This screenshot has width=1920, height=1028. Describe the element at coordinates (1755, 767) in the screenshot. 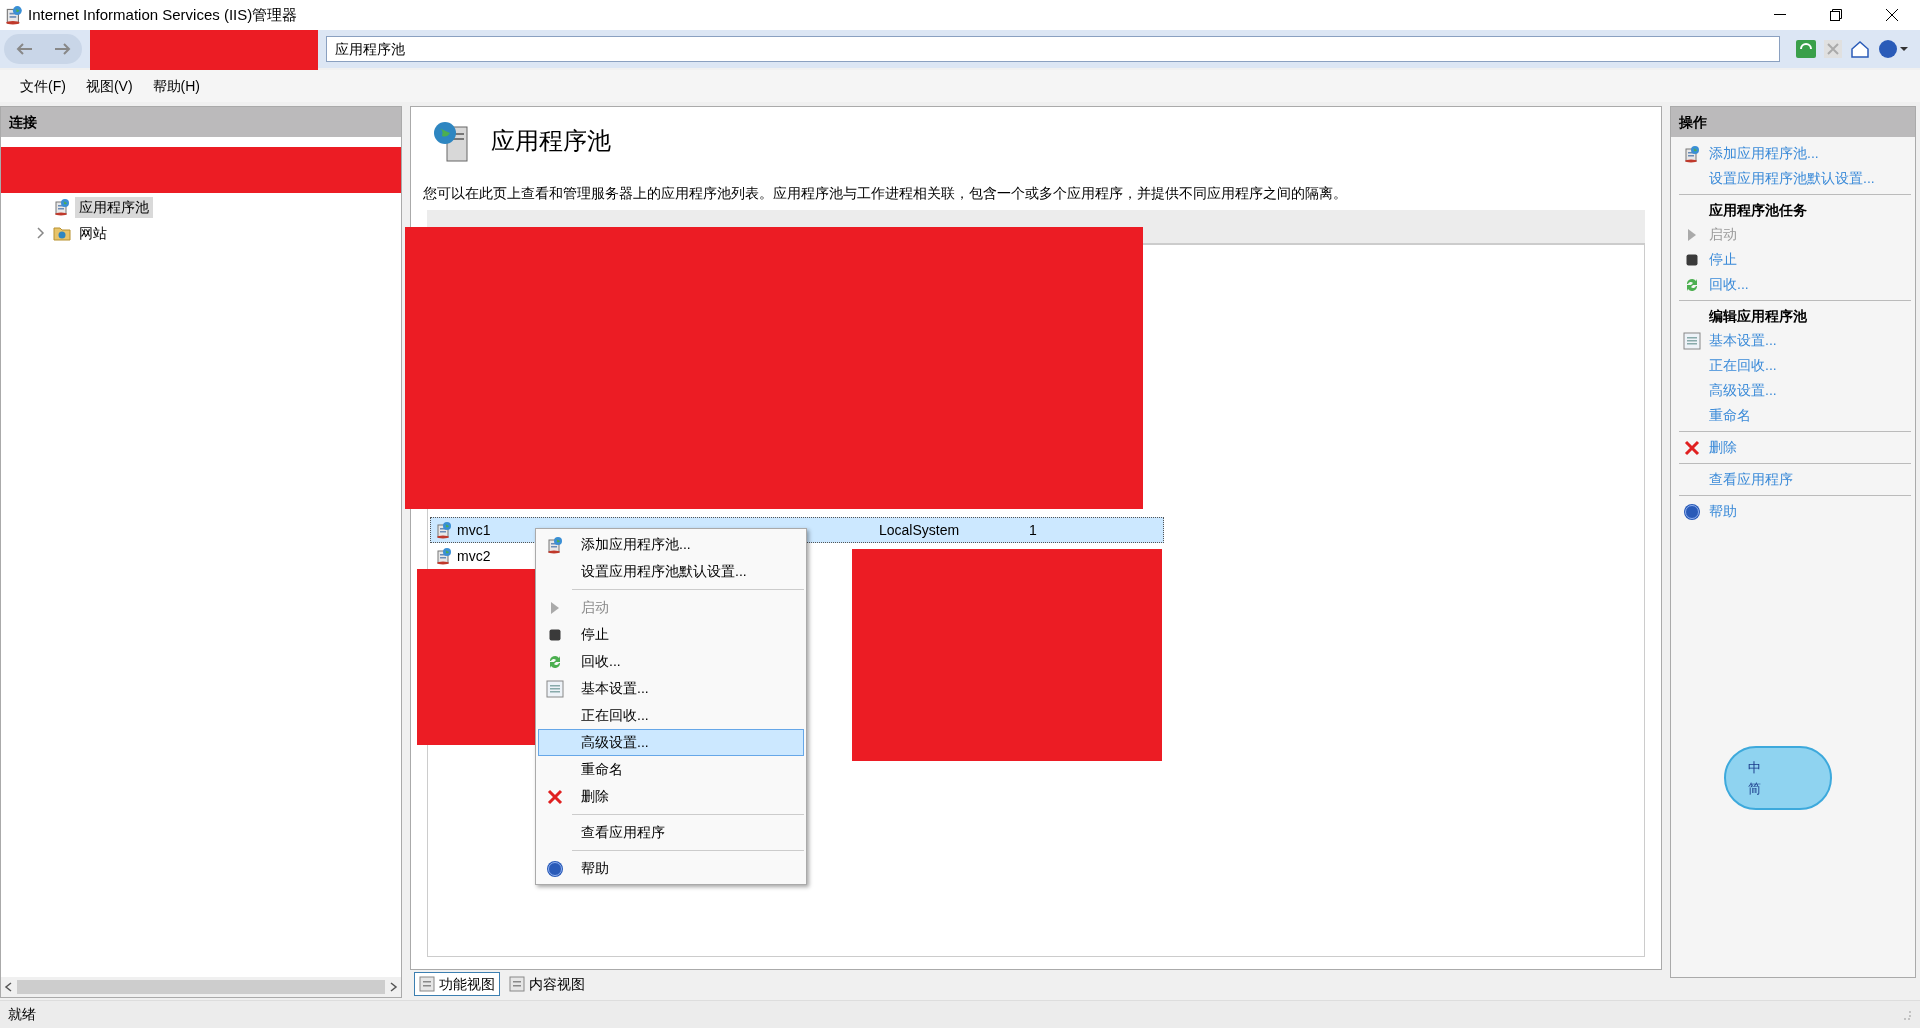

I see `ime-label: 中` at that location.